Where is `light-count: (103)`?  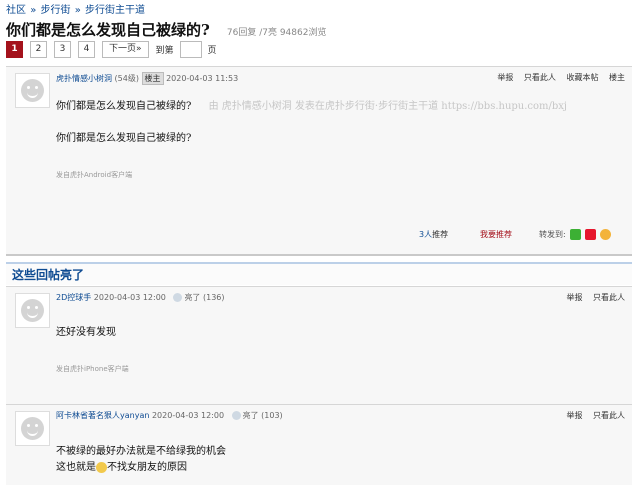 light-count: (103) is located at coordinates (272, 415).